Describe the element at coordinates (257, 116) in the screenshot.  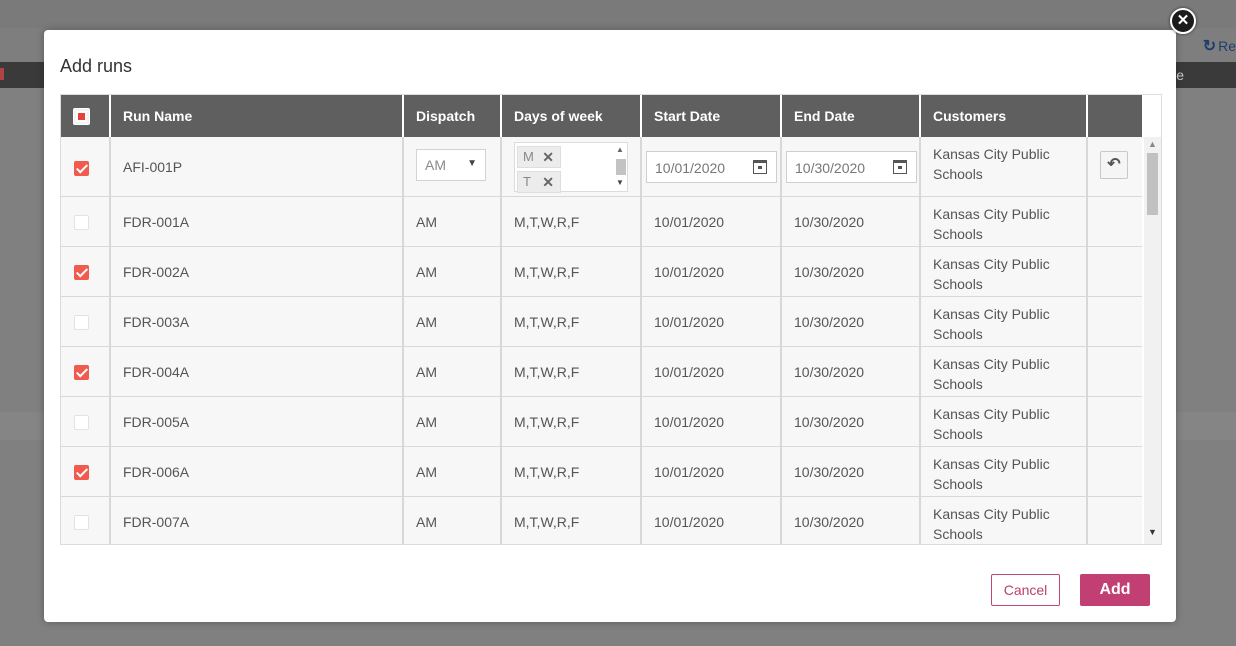
I see `column-header-run-name: Run Name` at that location.